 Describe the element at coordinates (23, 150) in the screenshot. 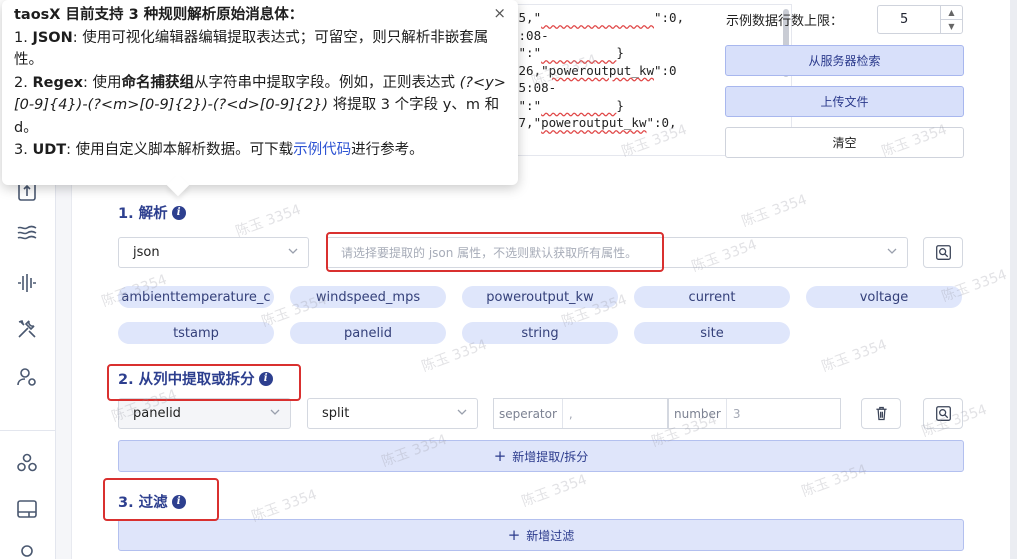

I see `item-prefix: 3.` at that location.